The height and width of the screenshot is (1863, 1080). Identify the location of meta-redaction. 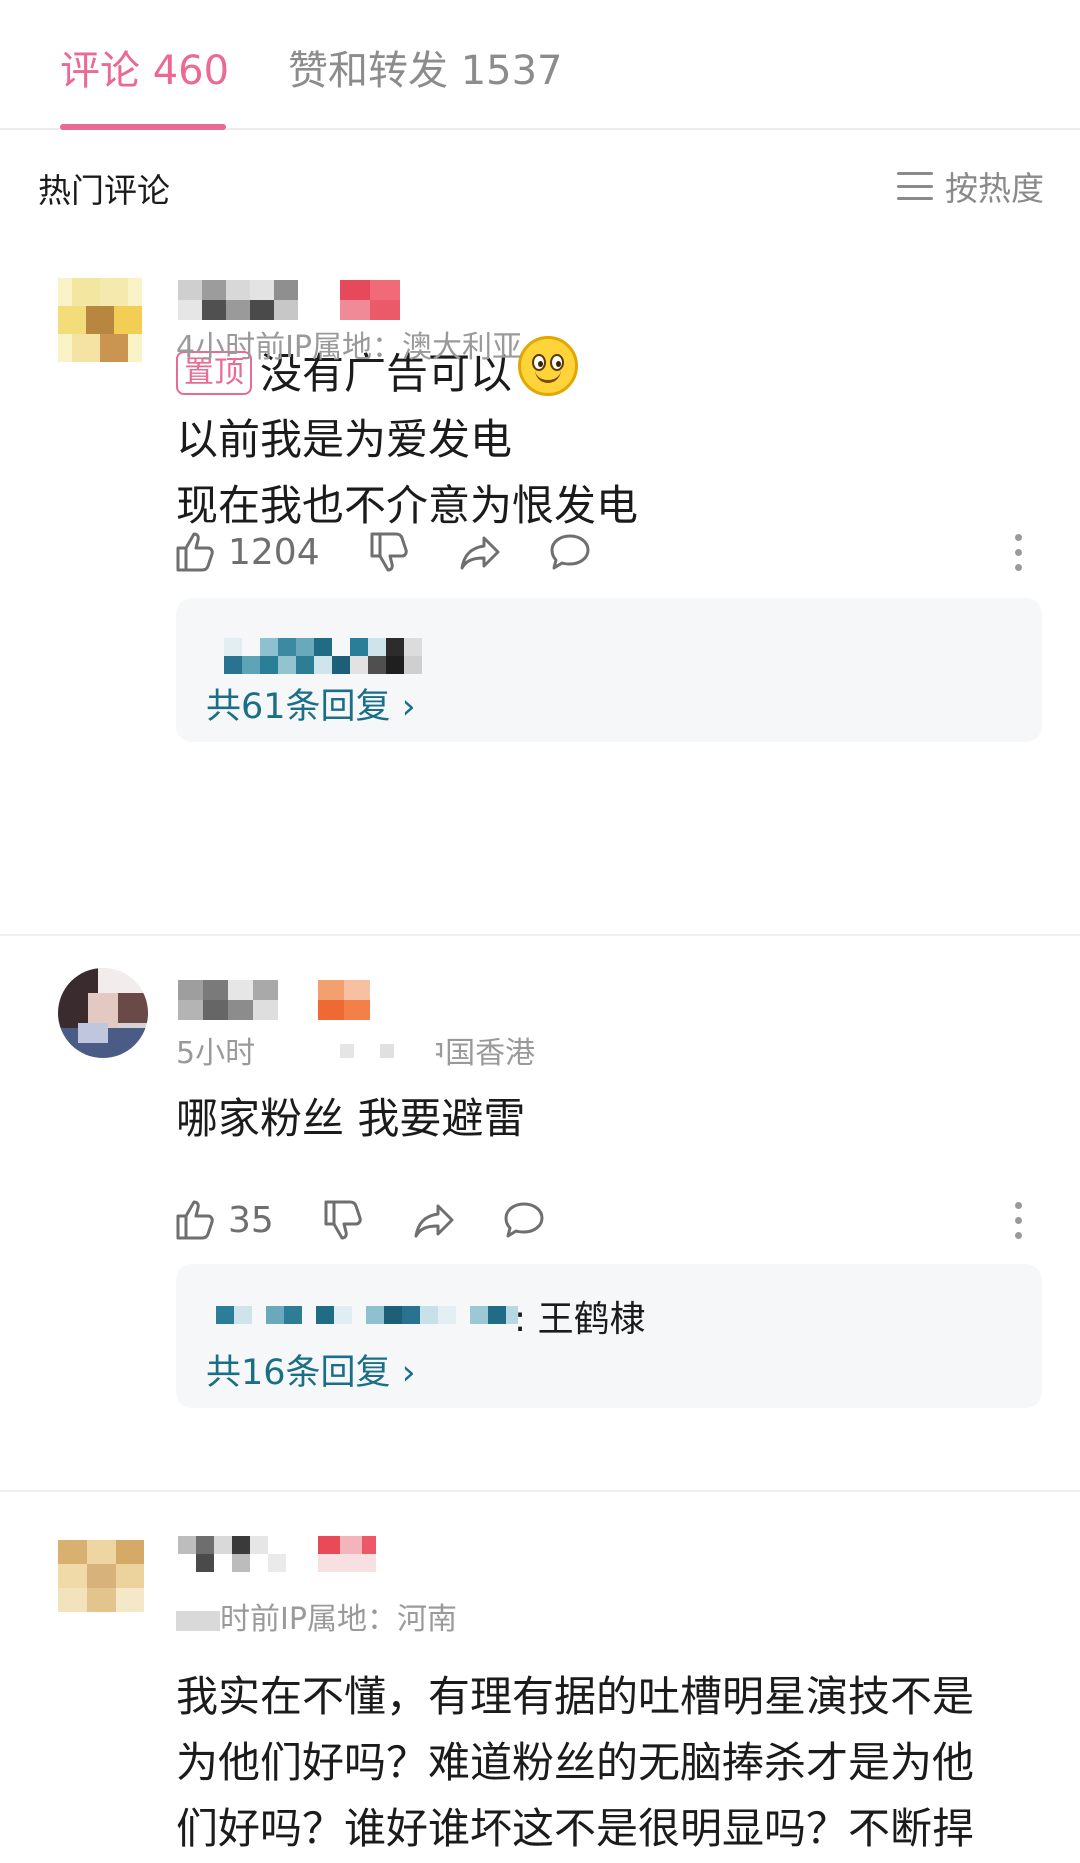
(346, 1050).